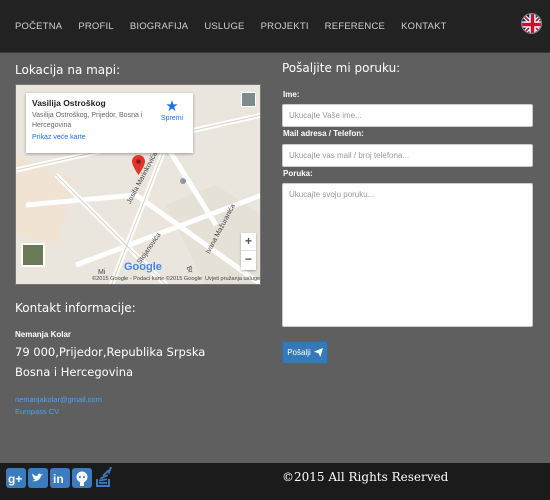  Describe the element at coordinates (341, 68) in the screenshot. I see `form-section-title: Pošaljite mi poruku:` at that location.